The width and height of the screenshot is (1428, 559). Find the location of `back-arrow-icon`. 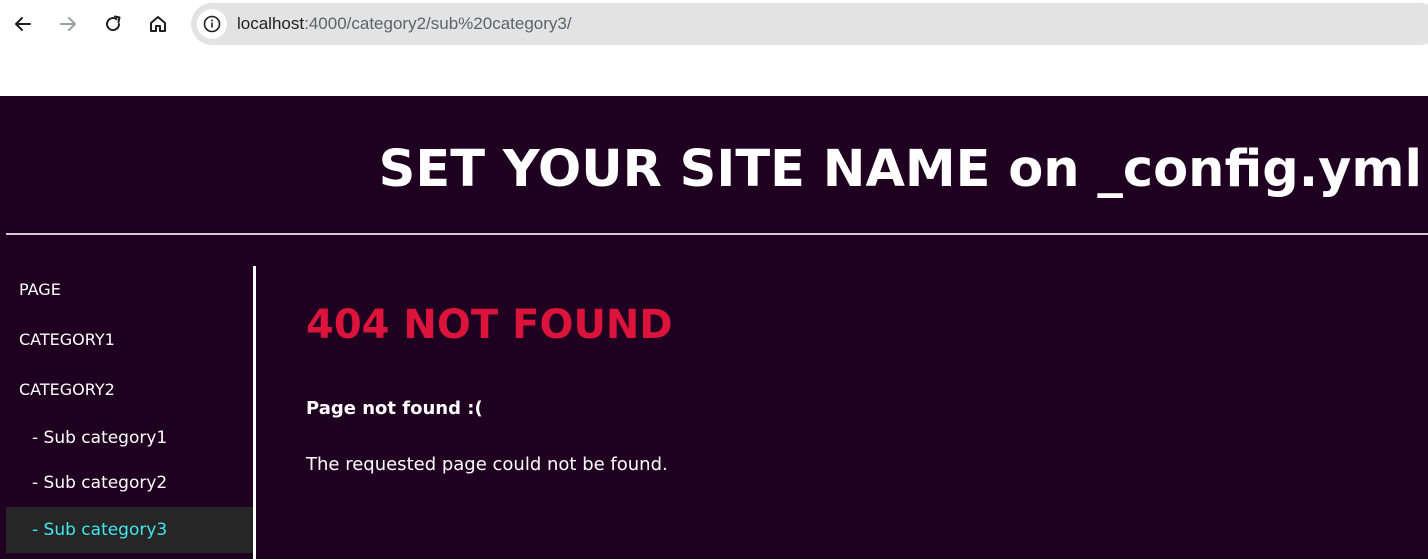

back-arrow-icon is located at coordinates (23, 24).